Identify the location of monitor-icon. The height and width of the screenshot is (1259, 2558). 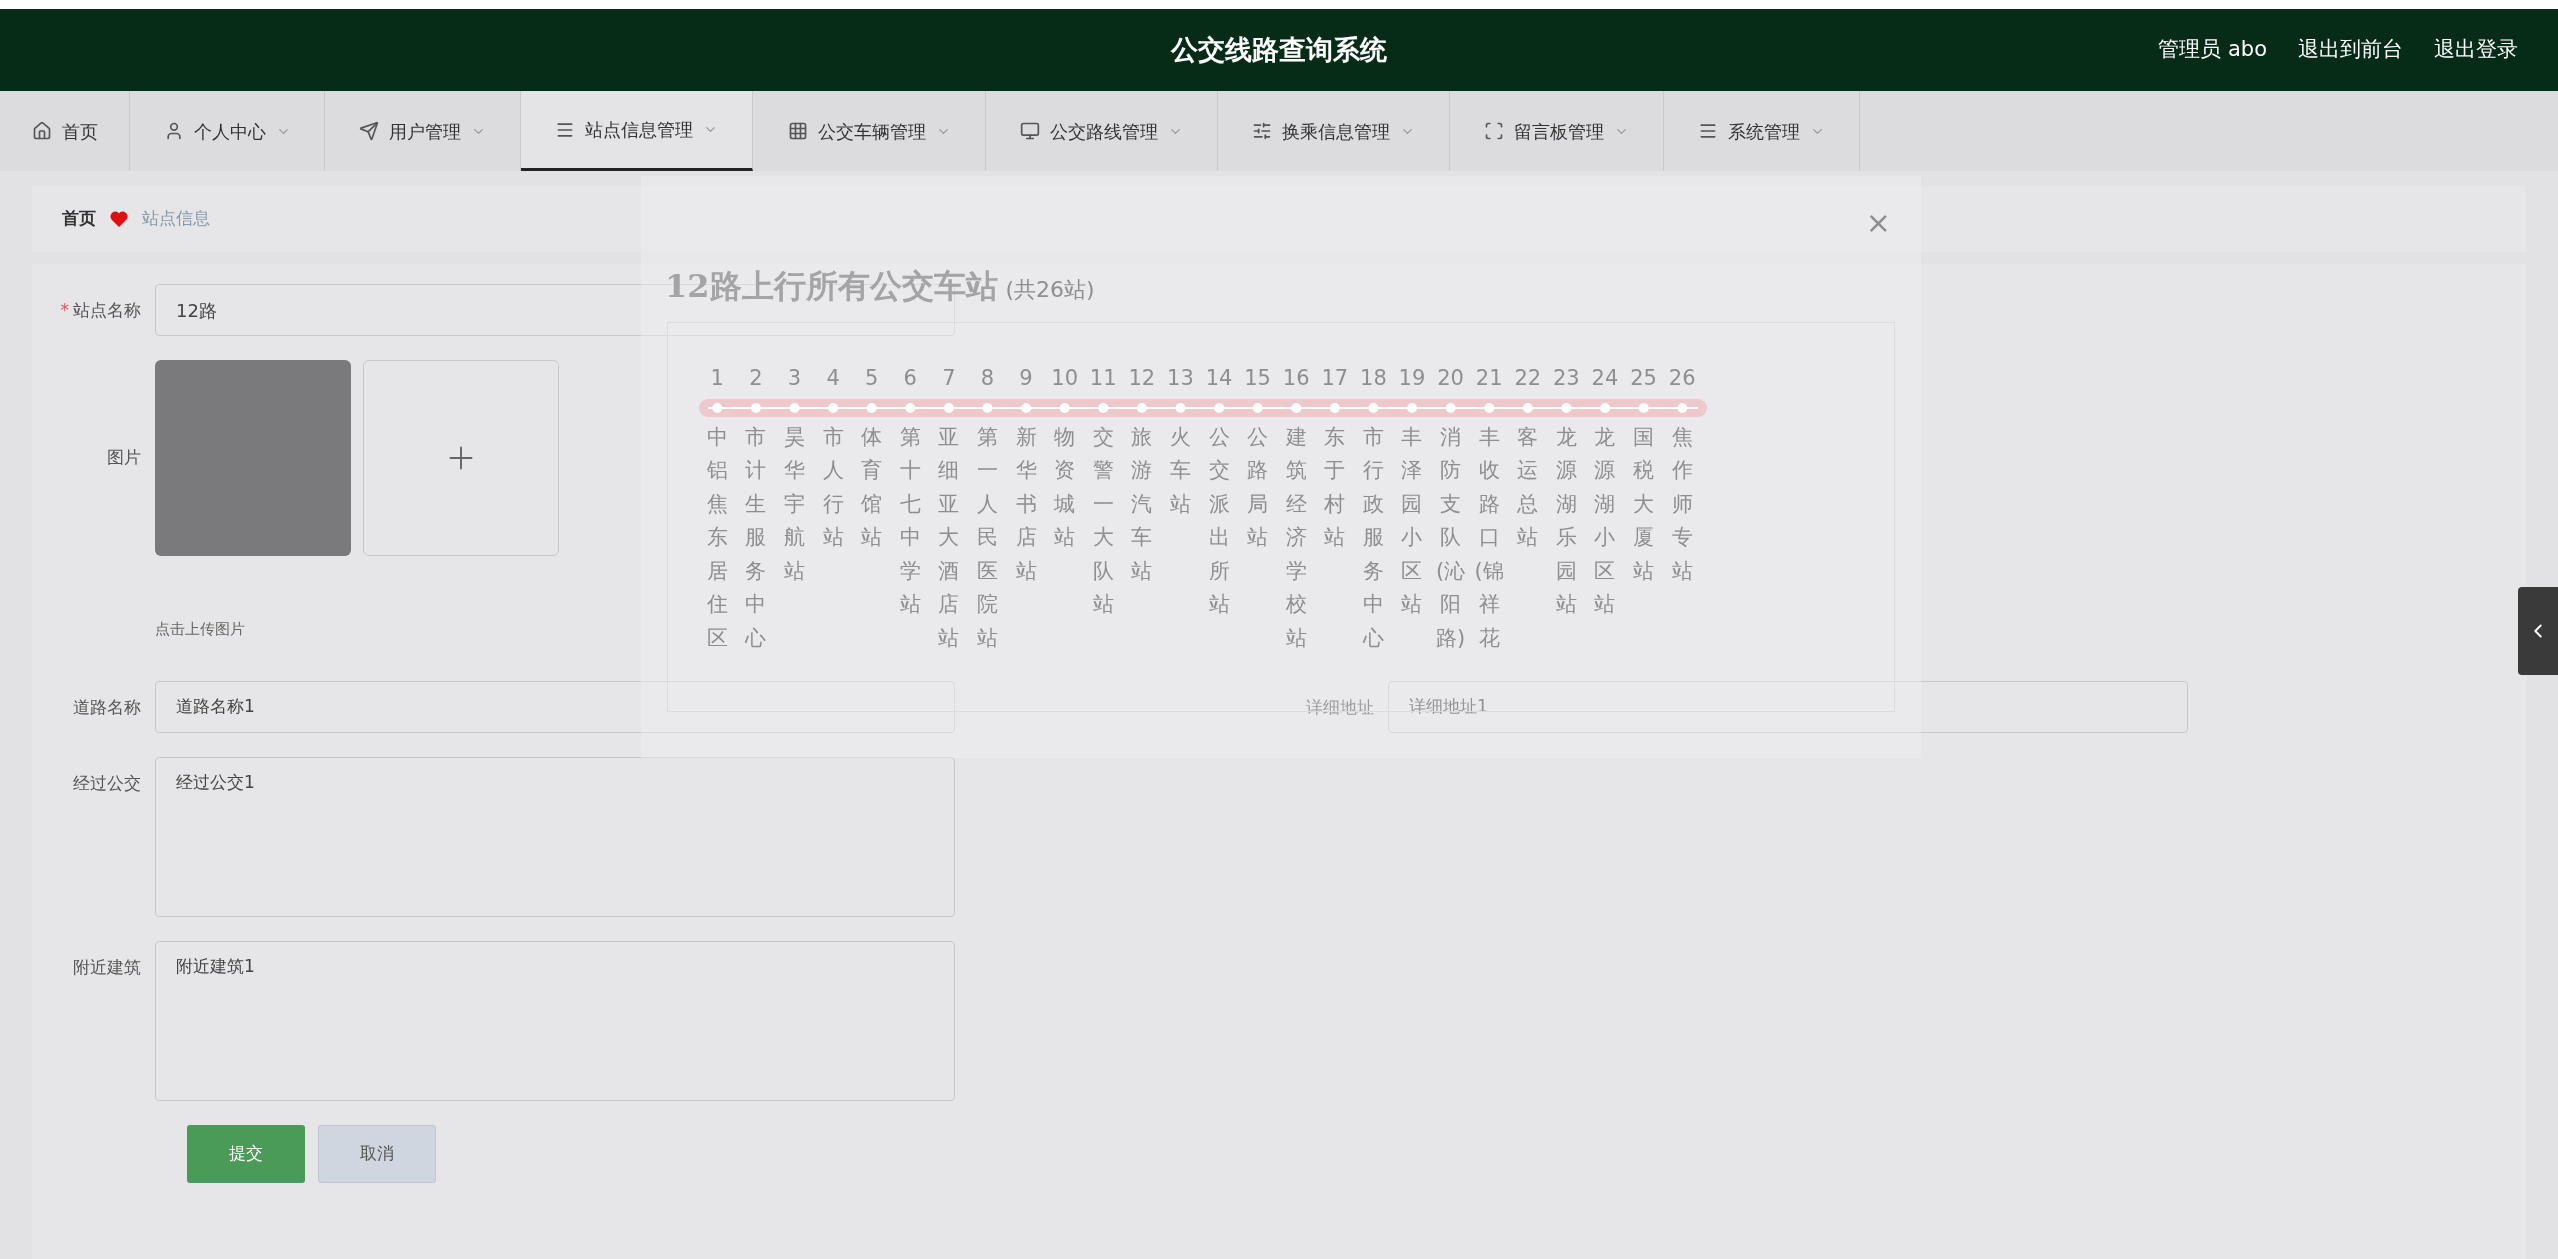
(1030, 131).